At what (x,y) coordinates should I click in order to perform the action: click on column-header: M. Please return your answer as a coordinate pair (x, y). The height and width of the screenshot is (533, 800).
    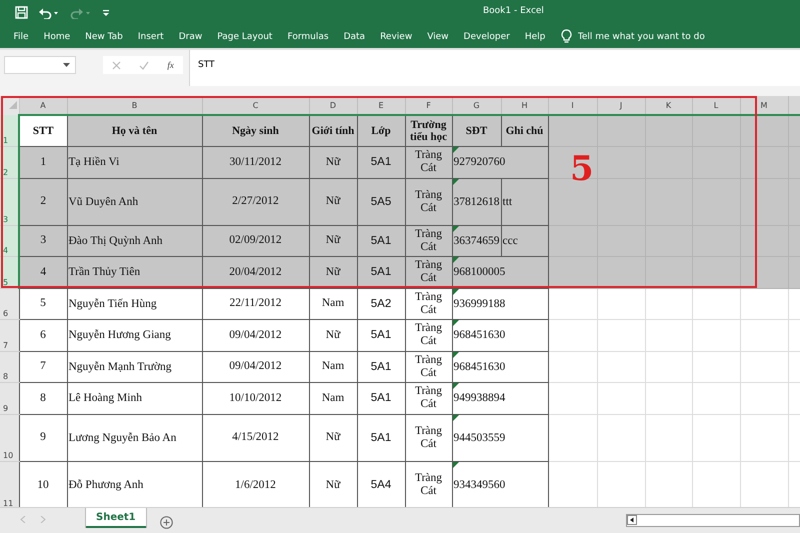
    Looking at the image, I should click on (764, 105).